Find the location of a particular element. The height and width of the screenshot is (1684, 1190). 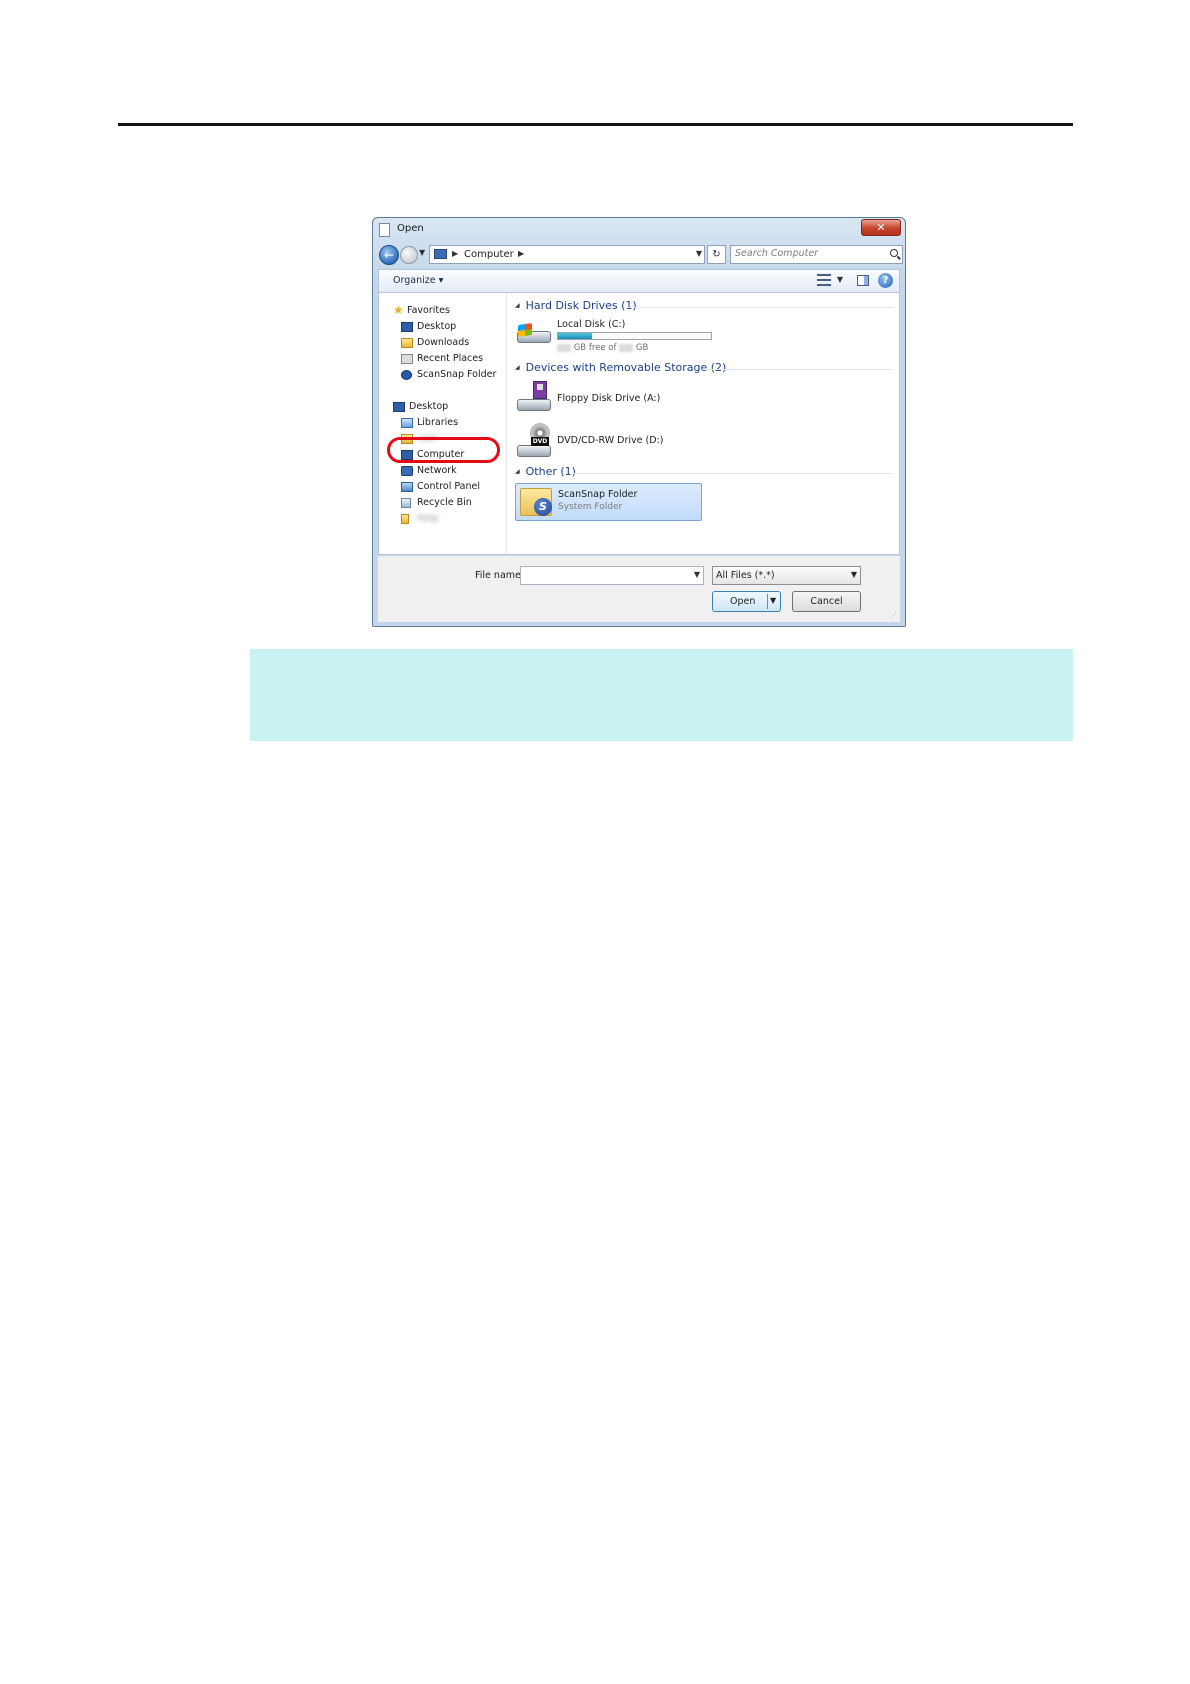

disk-usage-fill is located at coordinates (575, 336).